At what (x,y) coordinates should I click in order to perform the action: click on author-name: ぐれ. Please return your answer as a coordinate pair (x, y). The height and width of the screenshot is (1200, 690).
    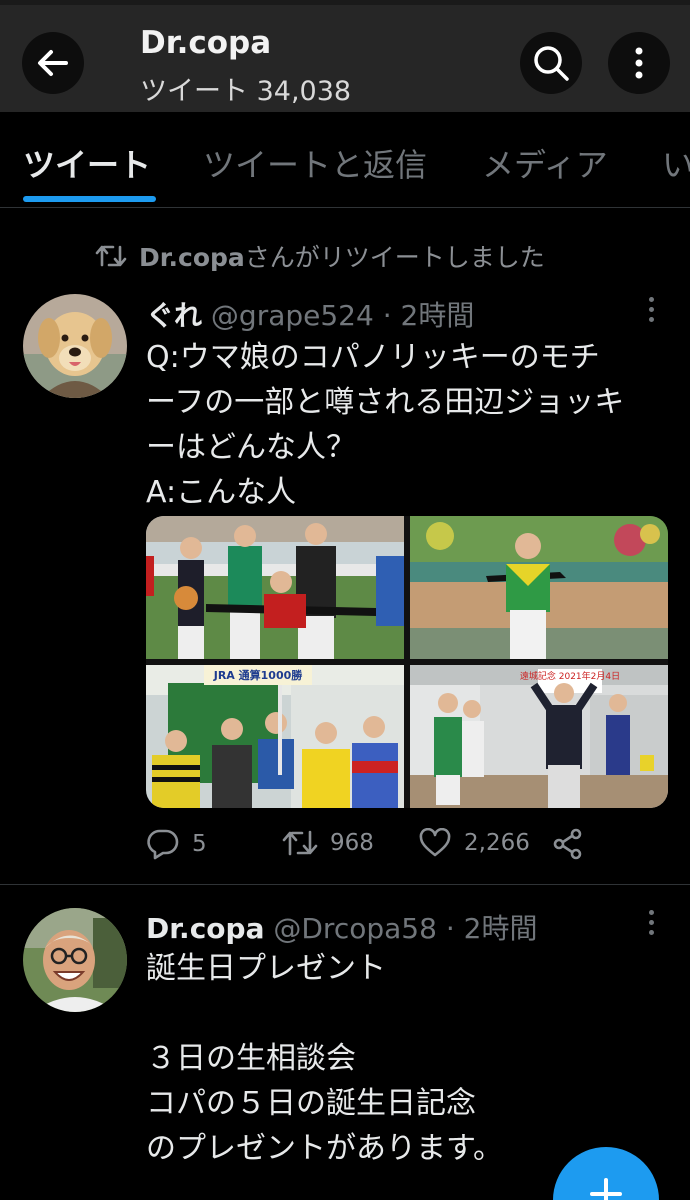
    Looking at the image, I should click on (174, 315).